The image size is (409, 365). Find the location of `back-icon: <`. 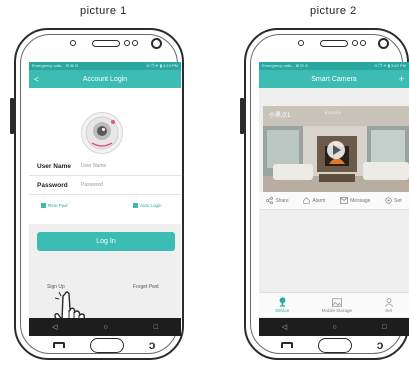

back-icon: < is located at coordinates (36, 79).